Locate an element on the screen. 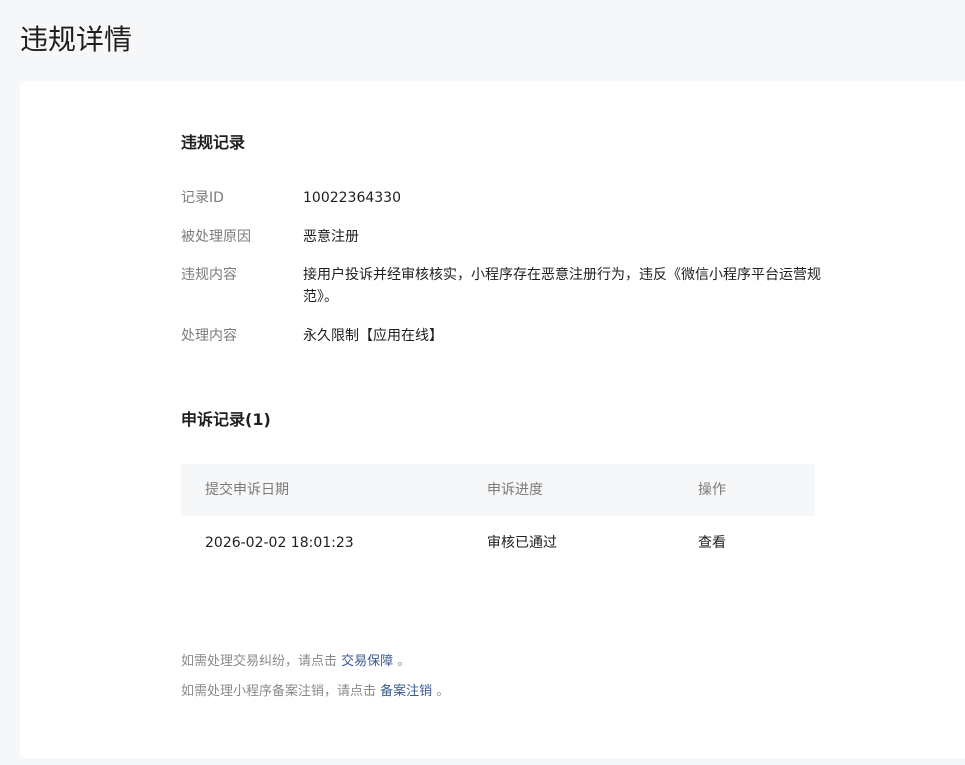 The width and height of the screenshot is (965, 765). trade-dispute-suffix: 。 is located at coordinates (404, 661).